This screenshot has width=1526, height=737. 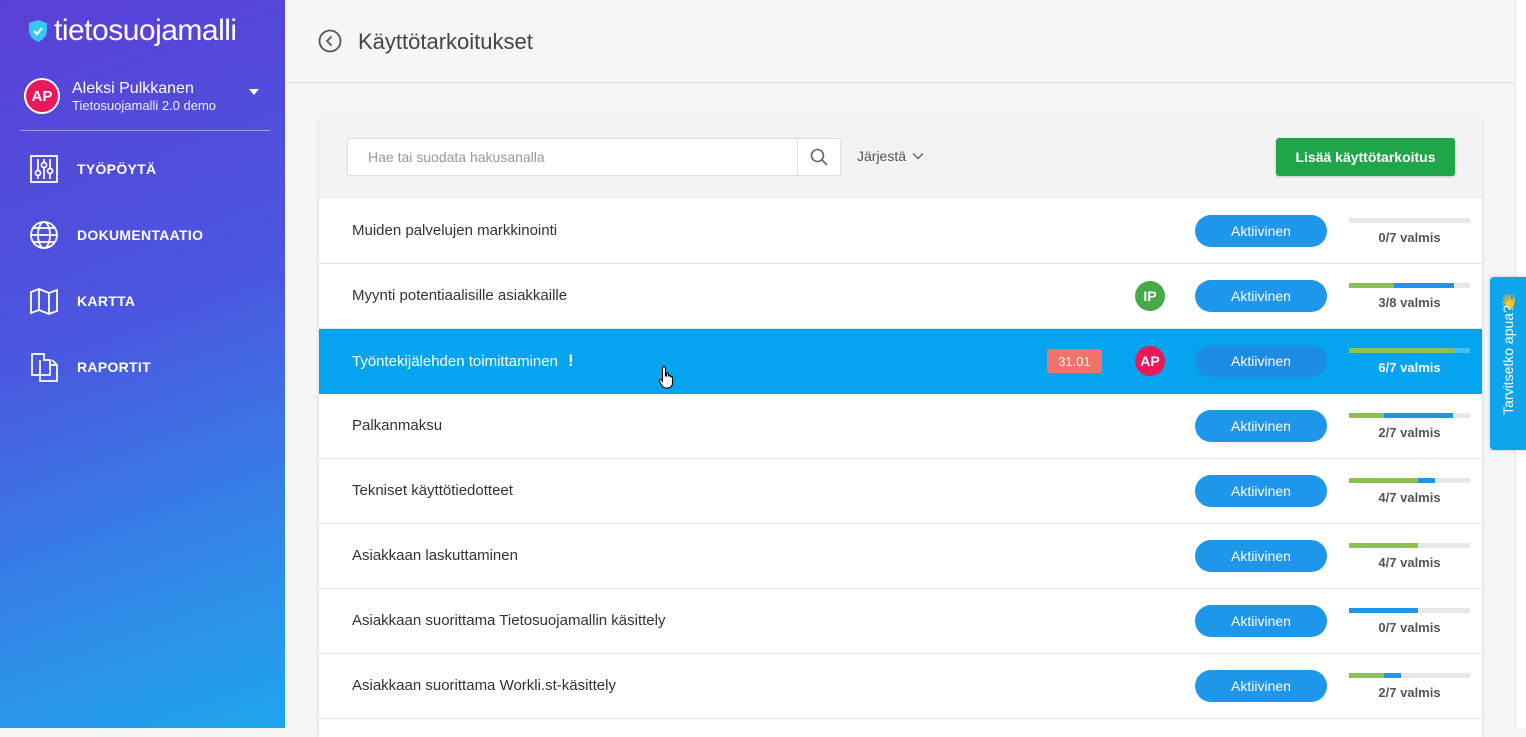 What do you see at coordinates (44, 235) in the screenshot?
I see `globe-icon` at bounding box center [44, 235].